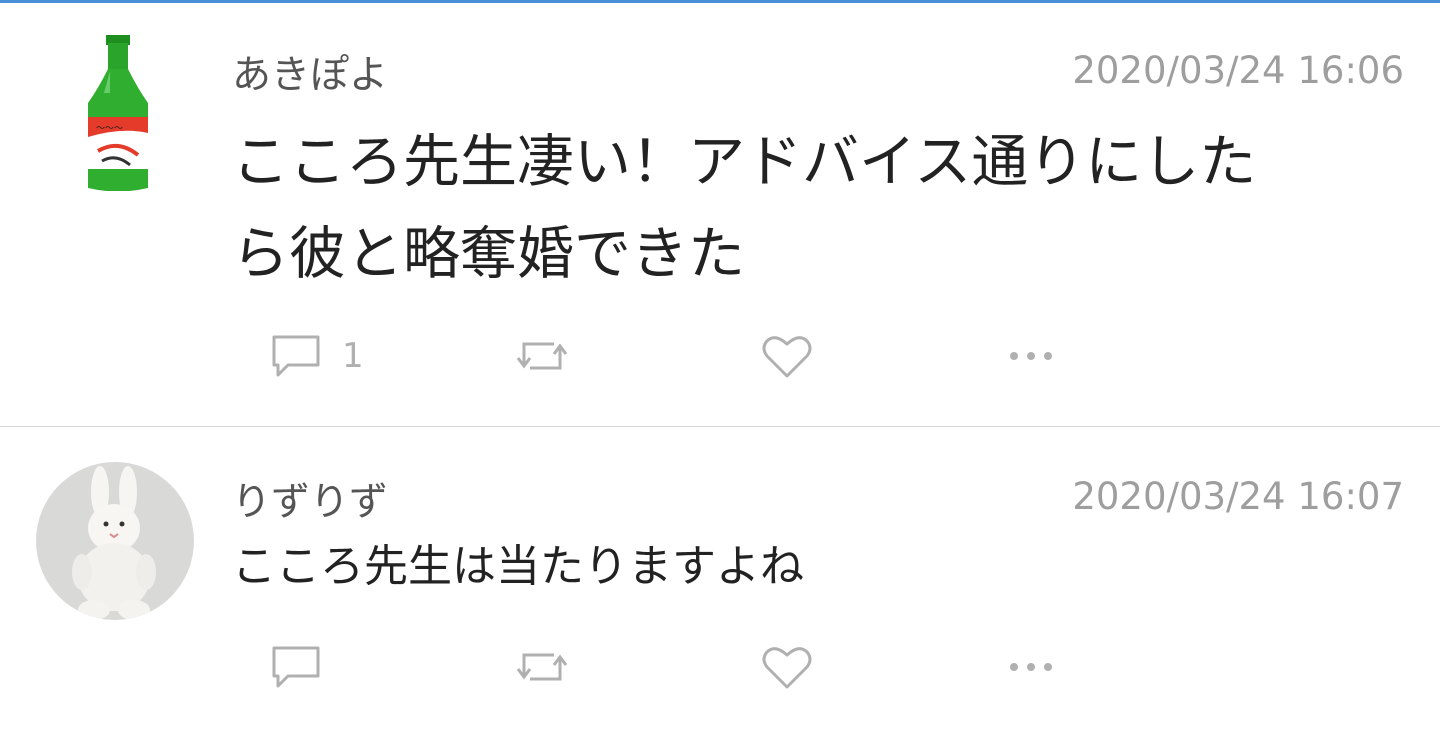  What do you see at coordinates (720, 667) in the screenshot?
I see `post-actions` at bounding box center [720, 667].